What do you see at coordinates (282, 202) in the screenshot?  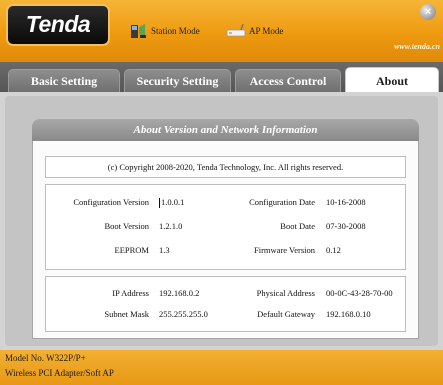 I see `config-date-label: Configuration Date` at bounding box center [282, 202].